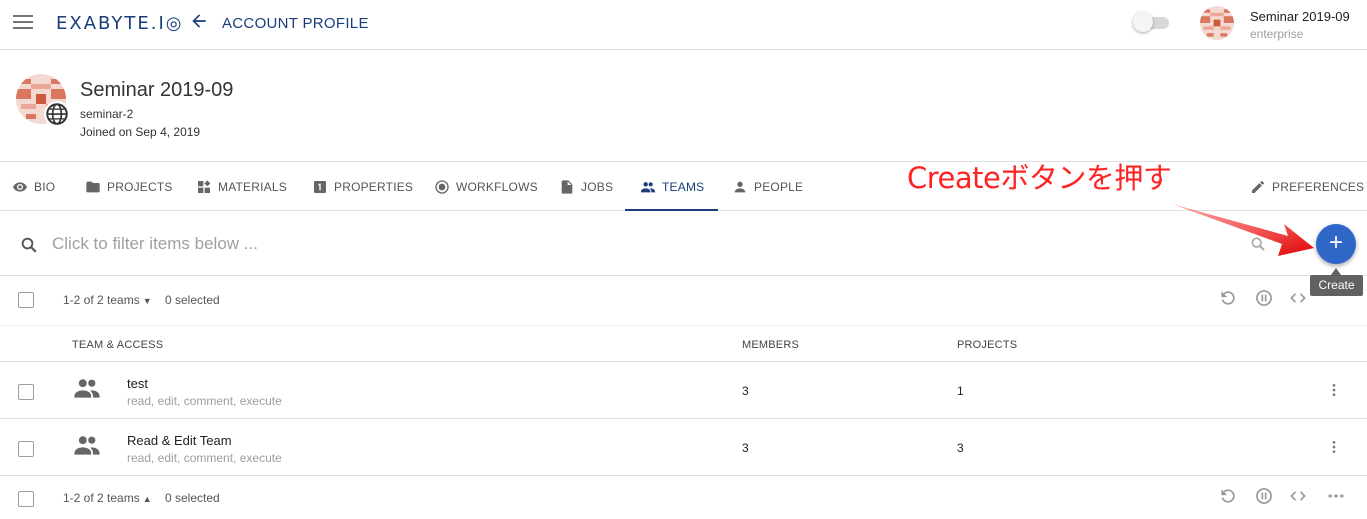 This screenshot has width=1367, height=519. What do you see at coordinates (199, 23) in the screenshot?
I see `arrow-back-icon` at bounding box center [199, 23].